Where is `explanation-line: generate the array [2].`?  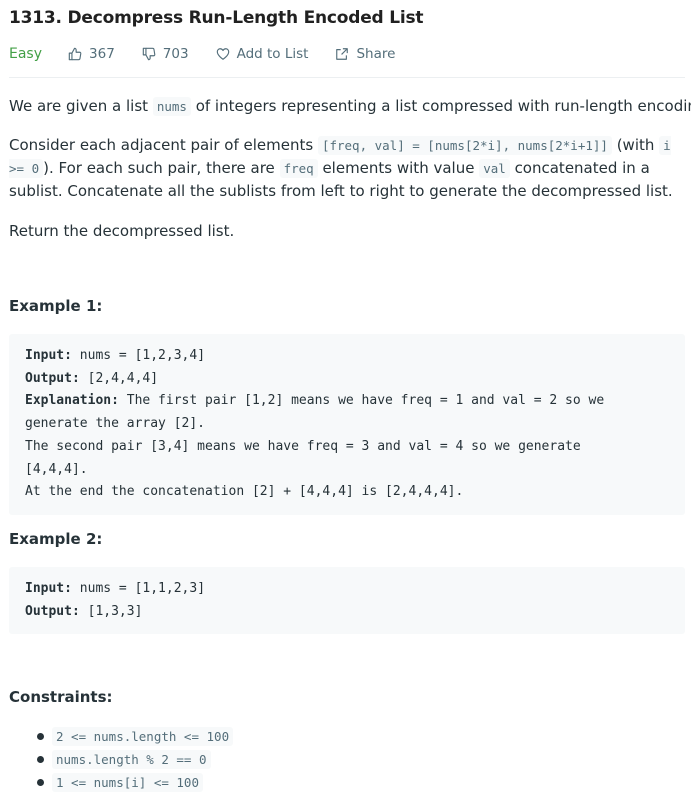
explanation-line: generate the array [2]. is located at coordinates (115, 424).